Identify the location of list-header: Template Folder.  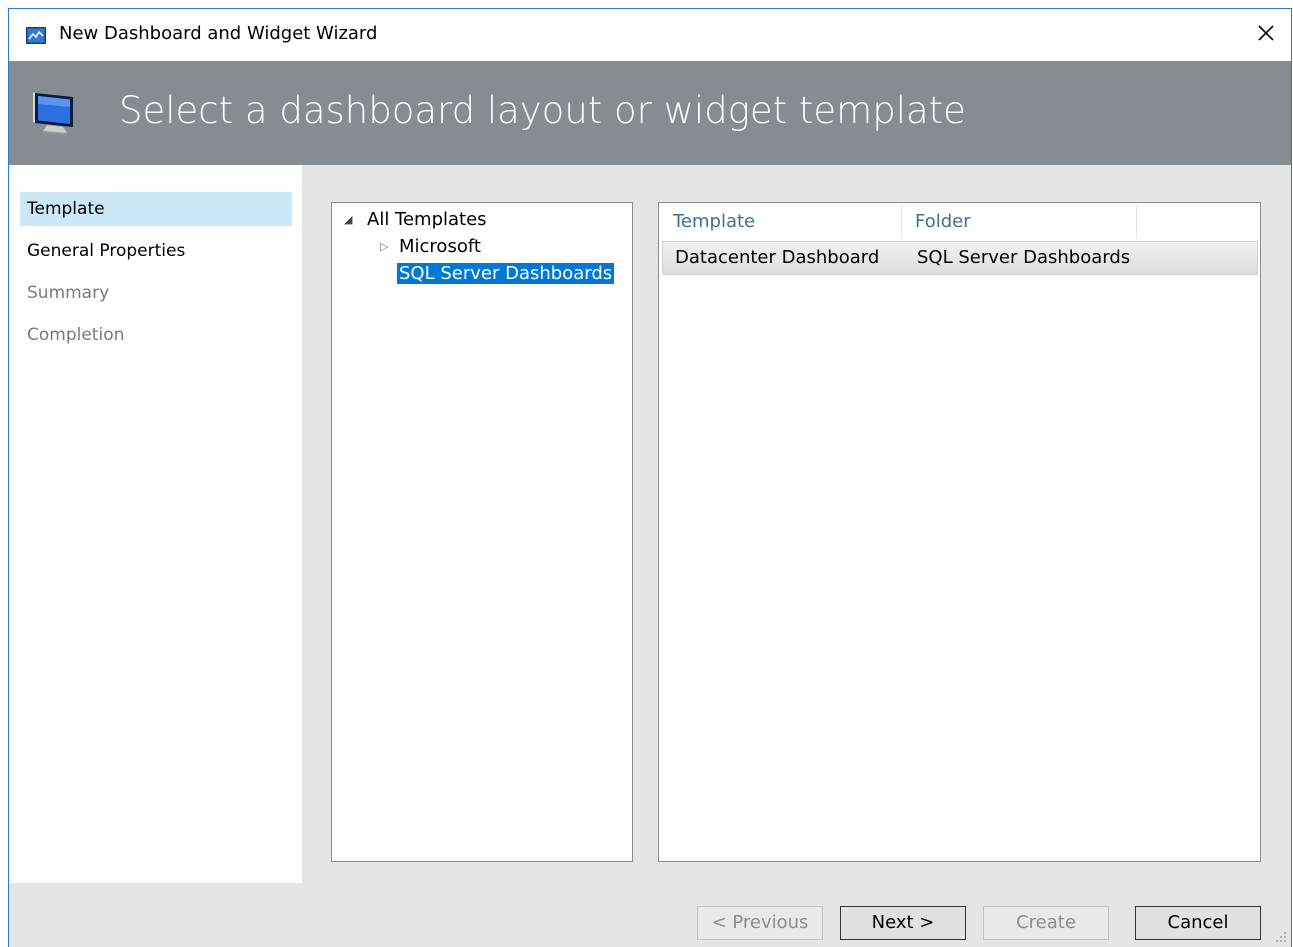
(959, 221).